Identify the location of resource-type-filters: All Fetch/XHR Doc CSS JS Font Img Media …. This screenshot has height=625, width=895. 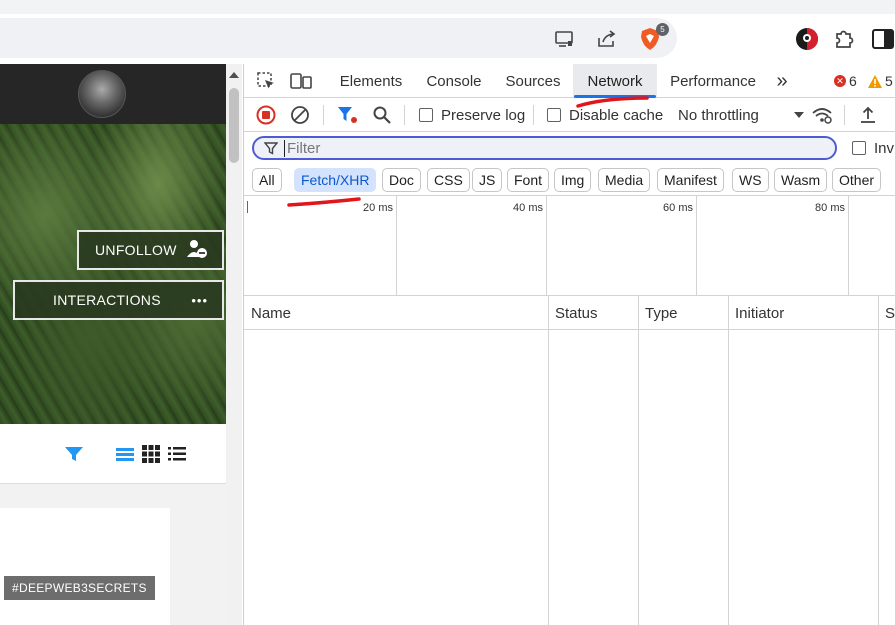
(569, 180).